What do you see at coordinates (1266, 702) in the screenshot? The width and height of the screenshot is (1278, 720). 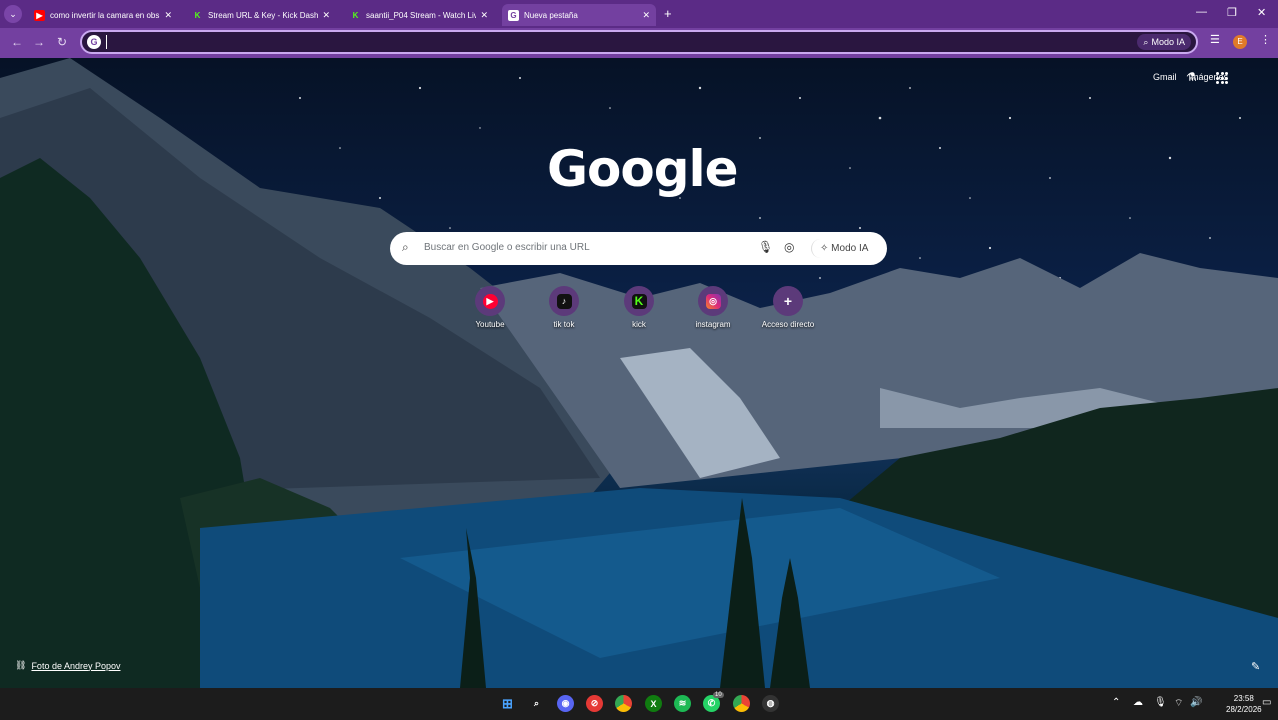 I see `notification-icon: ▭` at bounding box center [1266, 702].